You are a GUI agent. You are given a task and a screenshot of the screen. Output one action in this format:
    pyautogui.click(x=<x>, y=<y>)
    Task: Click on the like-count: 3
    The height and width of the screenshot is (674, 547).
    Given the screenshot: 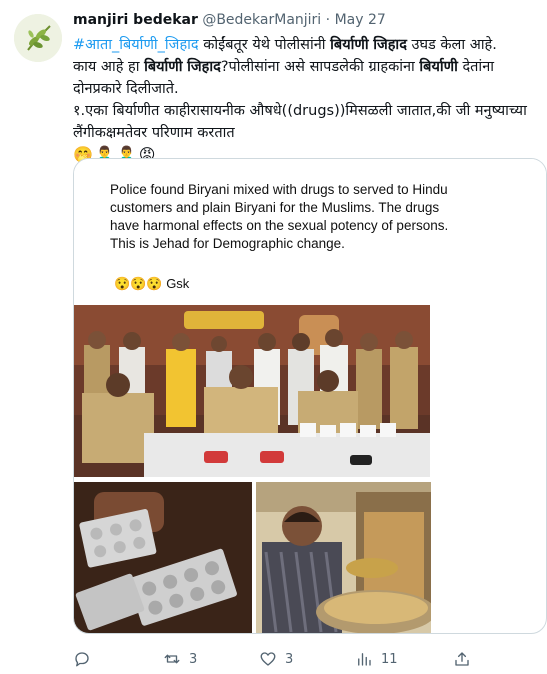 What is the action you would take?
    pyautogui.click(x=289, y=659)
    